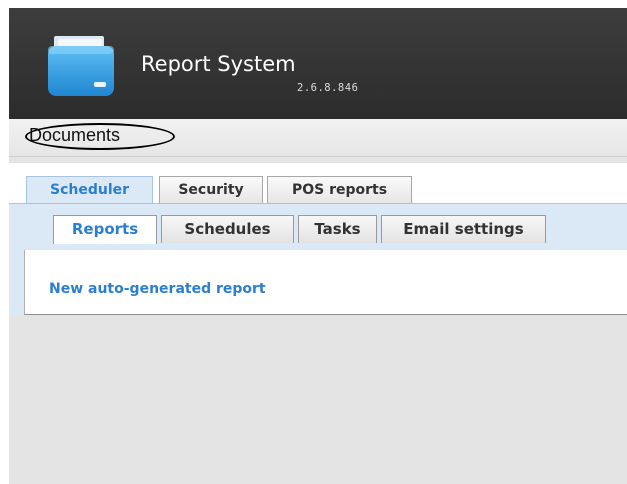  Describe the element at coordinates (81, 66) in the screenshot. I see `folder-icon` at that location.